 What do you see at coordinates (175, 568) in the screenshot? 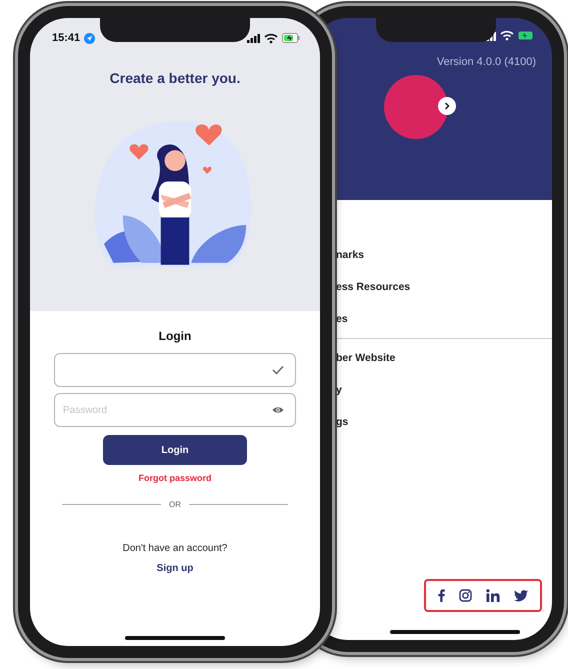
I see `sign-up-link: Sign up` at bounding box center [175, 568].